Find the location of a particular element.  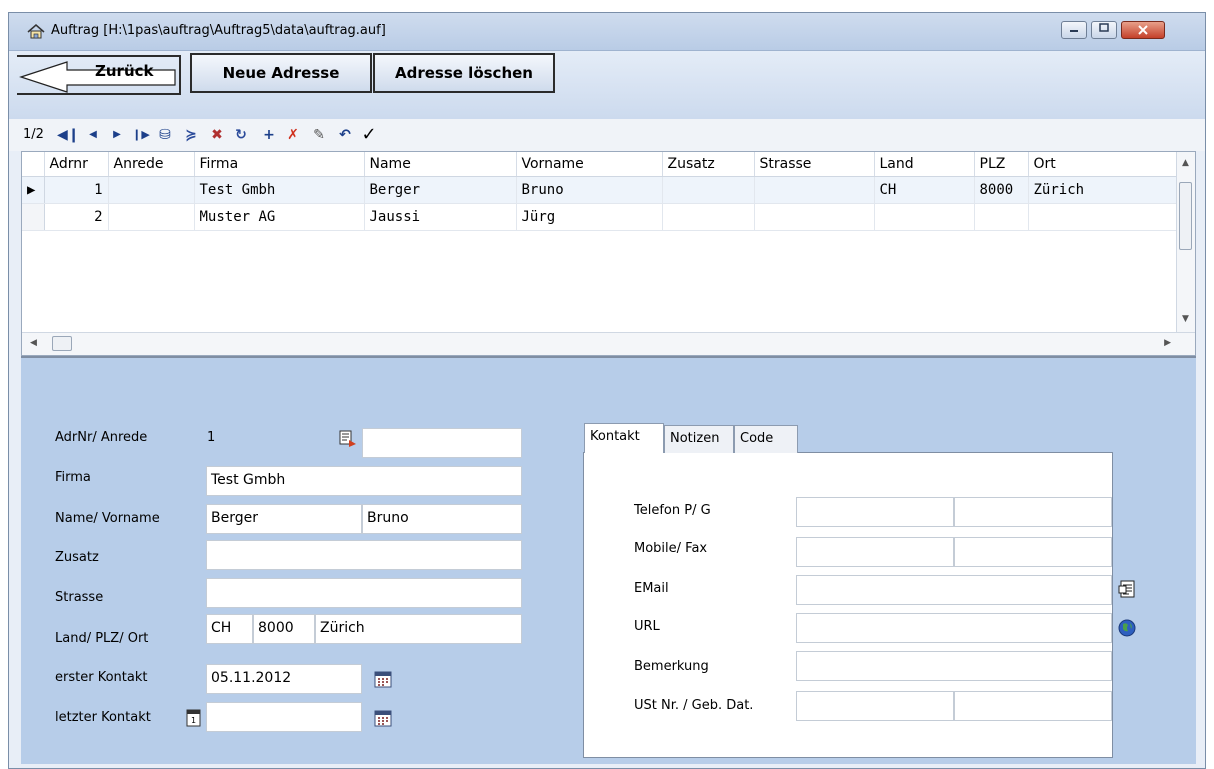

undo-icon: ↶ is located at coordinates (345, 135).